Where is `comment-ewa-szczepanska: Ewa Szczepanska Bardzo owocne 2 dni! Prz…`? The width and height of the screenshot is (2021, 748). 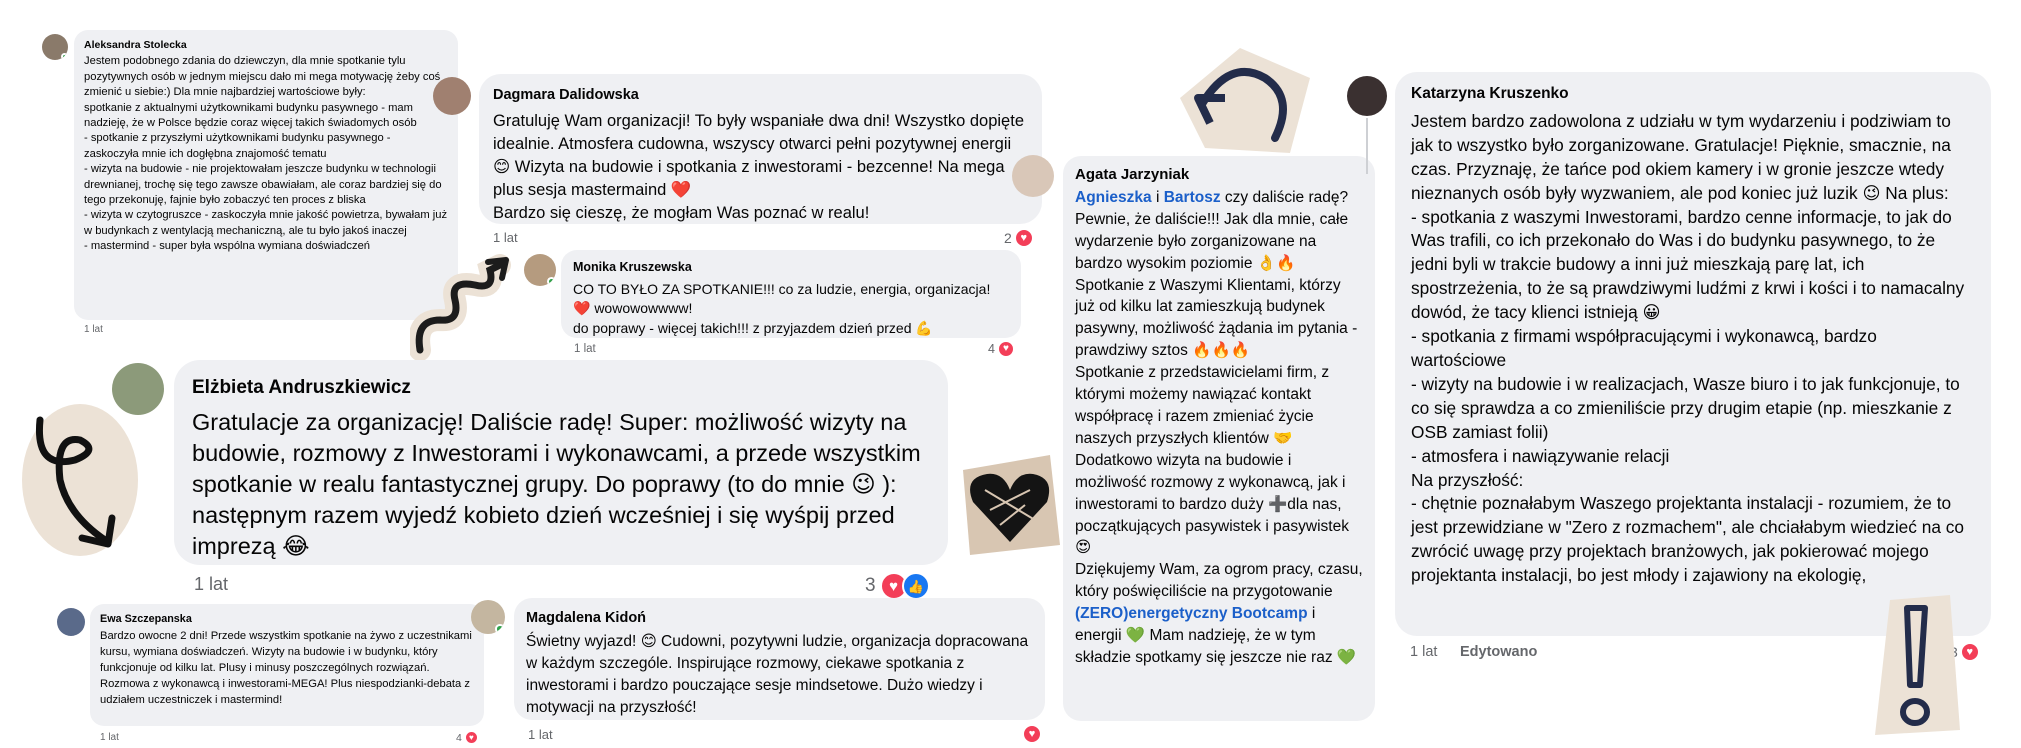
comment-ewa-szczepanska: Ewa Szczepanska Bardzo owocne 2 dni! Prz… is located at coordinates (287, 665).